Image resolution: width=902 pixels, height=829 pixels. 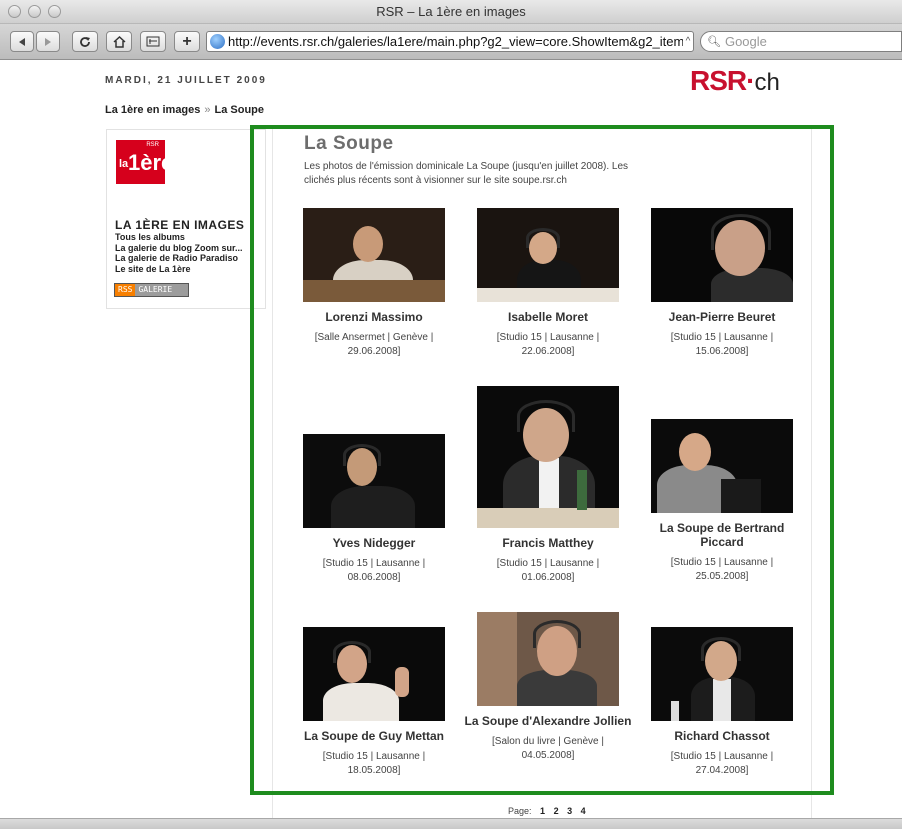 What do you see at coordinates (767, 82) in the screenshot?
I see `logo-suffix: ch` at bounding box center [767, 82].